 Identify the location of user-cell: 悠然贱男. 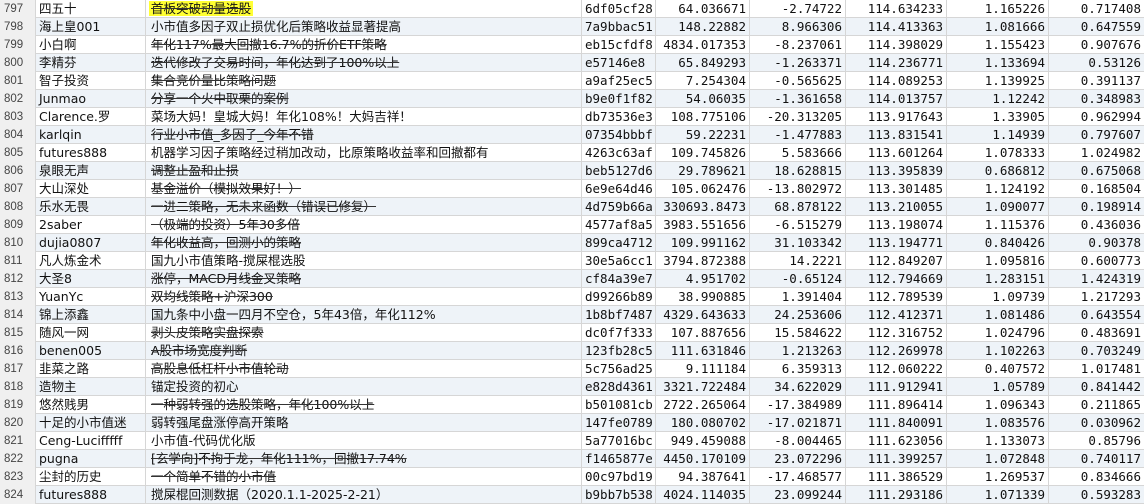
(91, 405).